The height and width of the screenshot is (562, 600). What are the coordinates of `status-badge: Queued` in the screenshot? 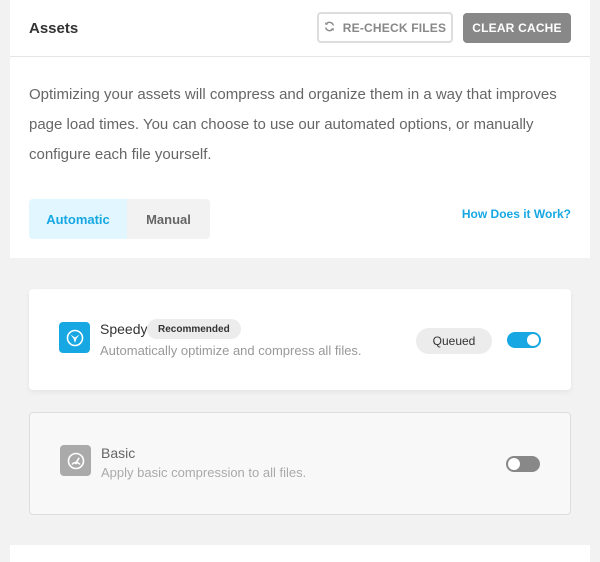 It's located at (454, 341).